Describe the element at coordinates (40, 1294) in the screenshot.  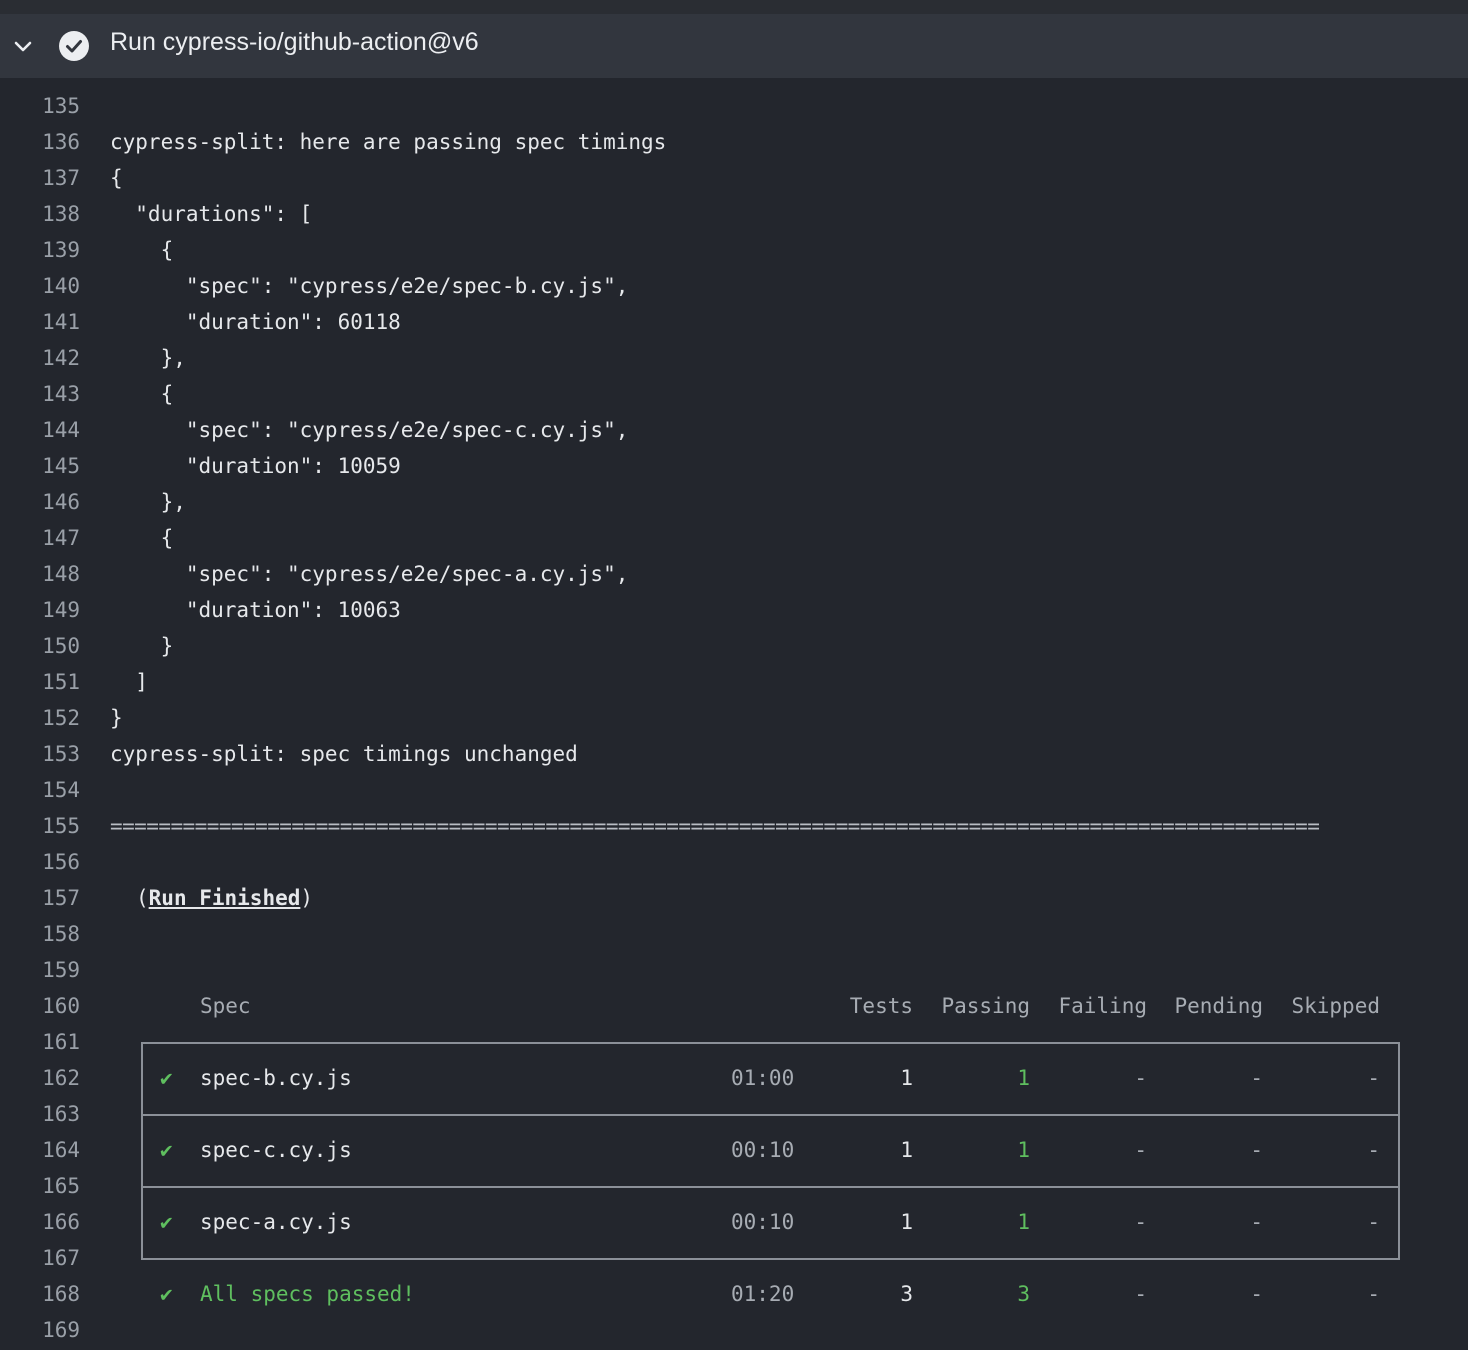
I see `line-number: 168` at that location.